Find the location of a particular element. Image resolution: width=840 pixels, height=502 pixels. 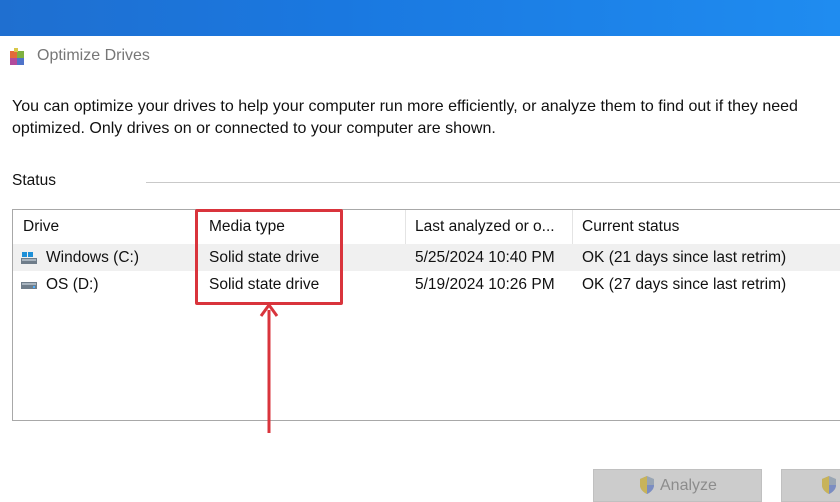

analyze-button: Analyze is located at coordinates (677, 485).